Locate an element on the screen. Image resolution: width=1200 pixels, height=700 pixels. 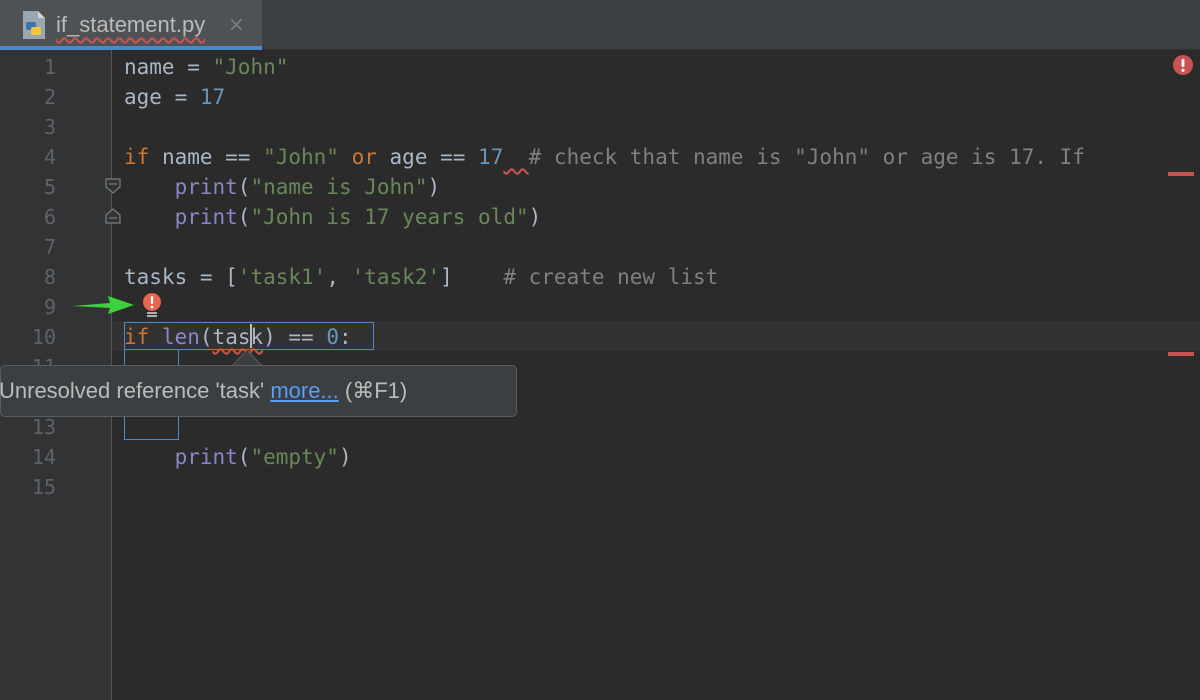
tab-if-statement: if_statement.py × is located at coordinates (131, 25).